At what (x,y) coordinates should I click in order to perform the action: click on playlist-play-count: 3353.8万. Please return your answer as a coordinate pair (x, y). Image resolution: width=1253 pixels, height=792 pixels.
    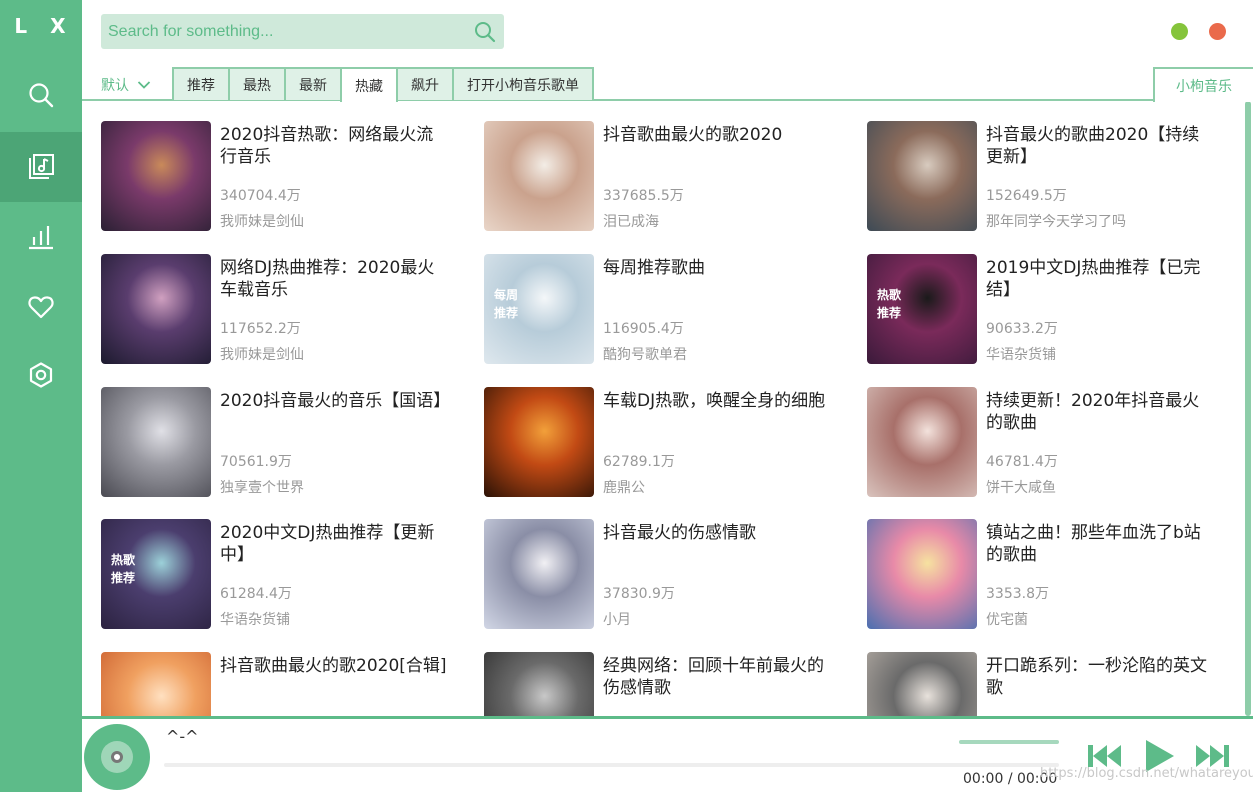
    Looking at the image, I should click on (1017, 594).